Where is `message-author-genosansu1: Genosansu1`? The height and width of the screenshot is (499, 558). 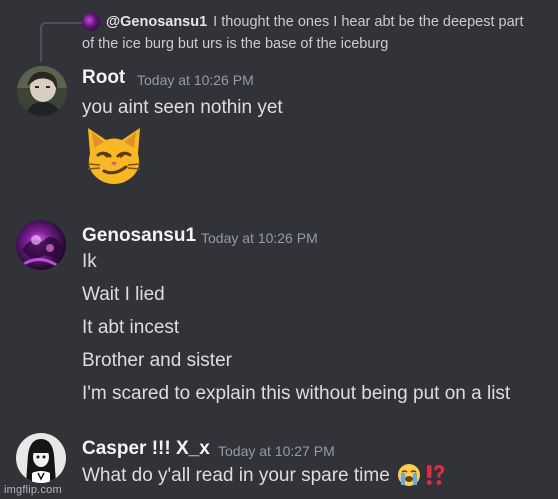 message-author-genosansu1: Genosansu1 is located at coordinates (139, 236).